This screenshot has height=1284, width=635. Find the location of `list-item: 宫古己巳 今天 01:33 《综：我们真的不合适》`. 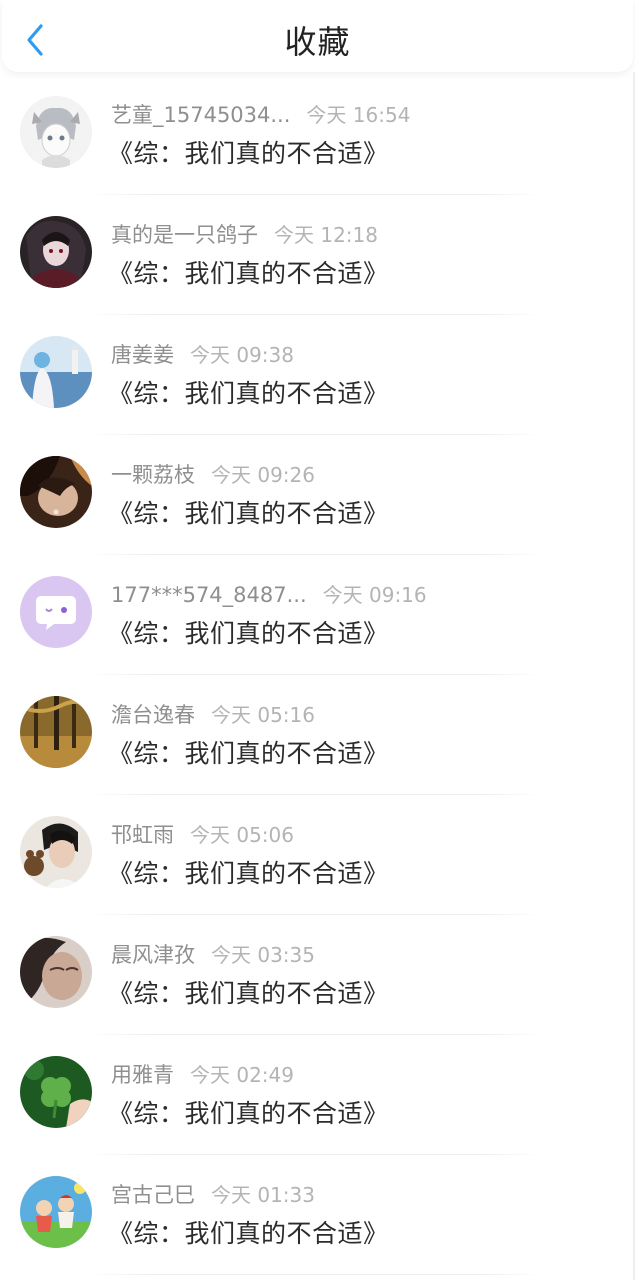

list-item: 宫古己巳 今天 01:33 《综：我们真的不合适》 is located at coordinates (317, 1224).